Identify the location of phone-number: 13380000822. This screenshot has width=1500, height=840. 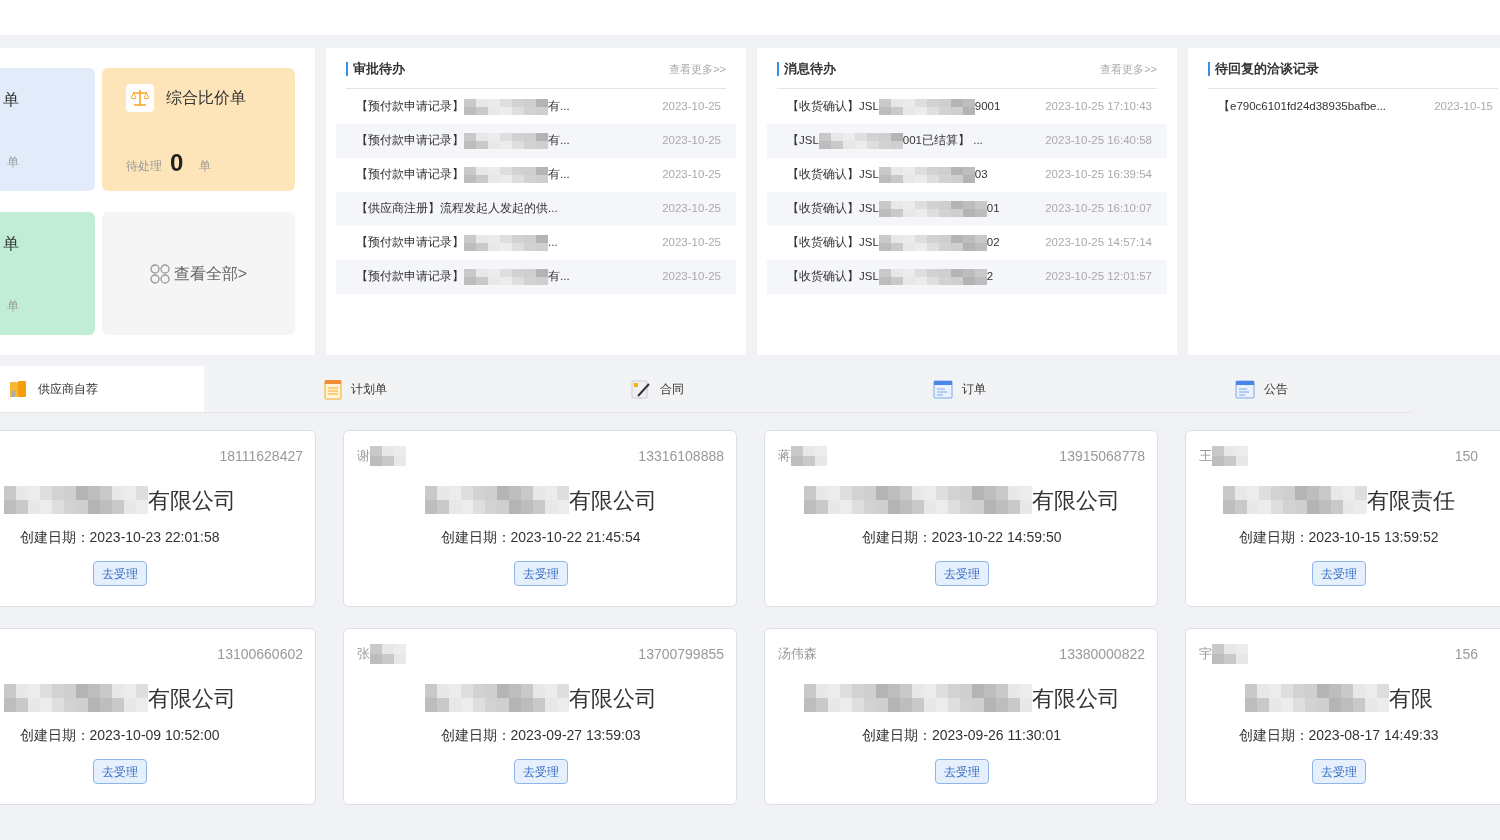
(1102, 654).